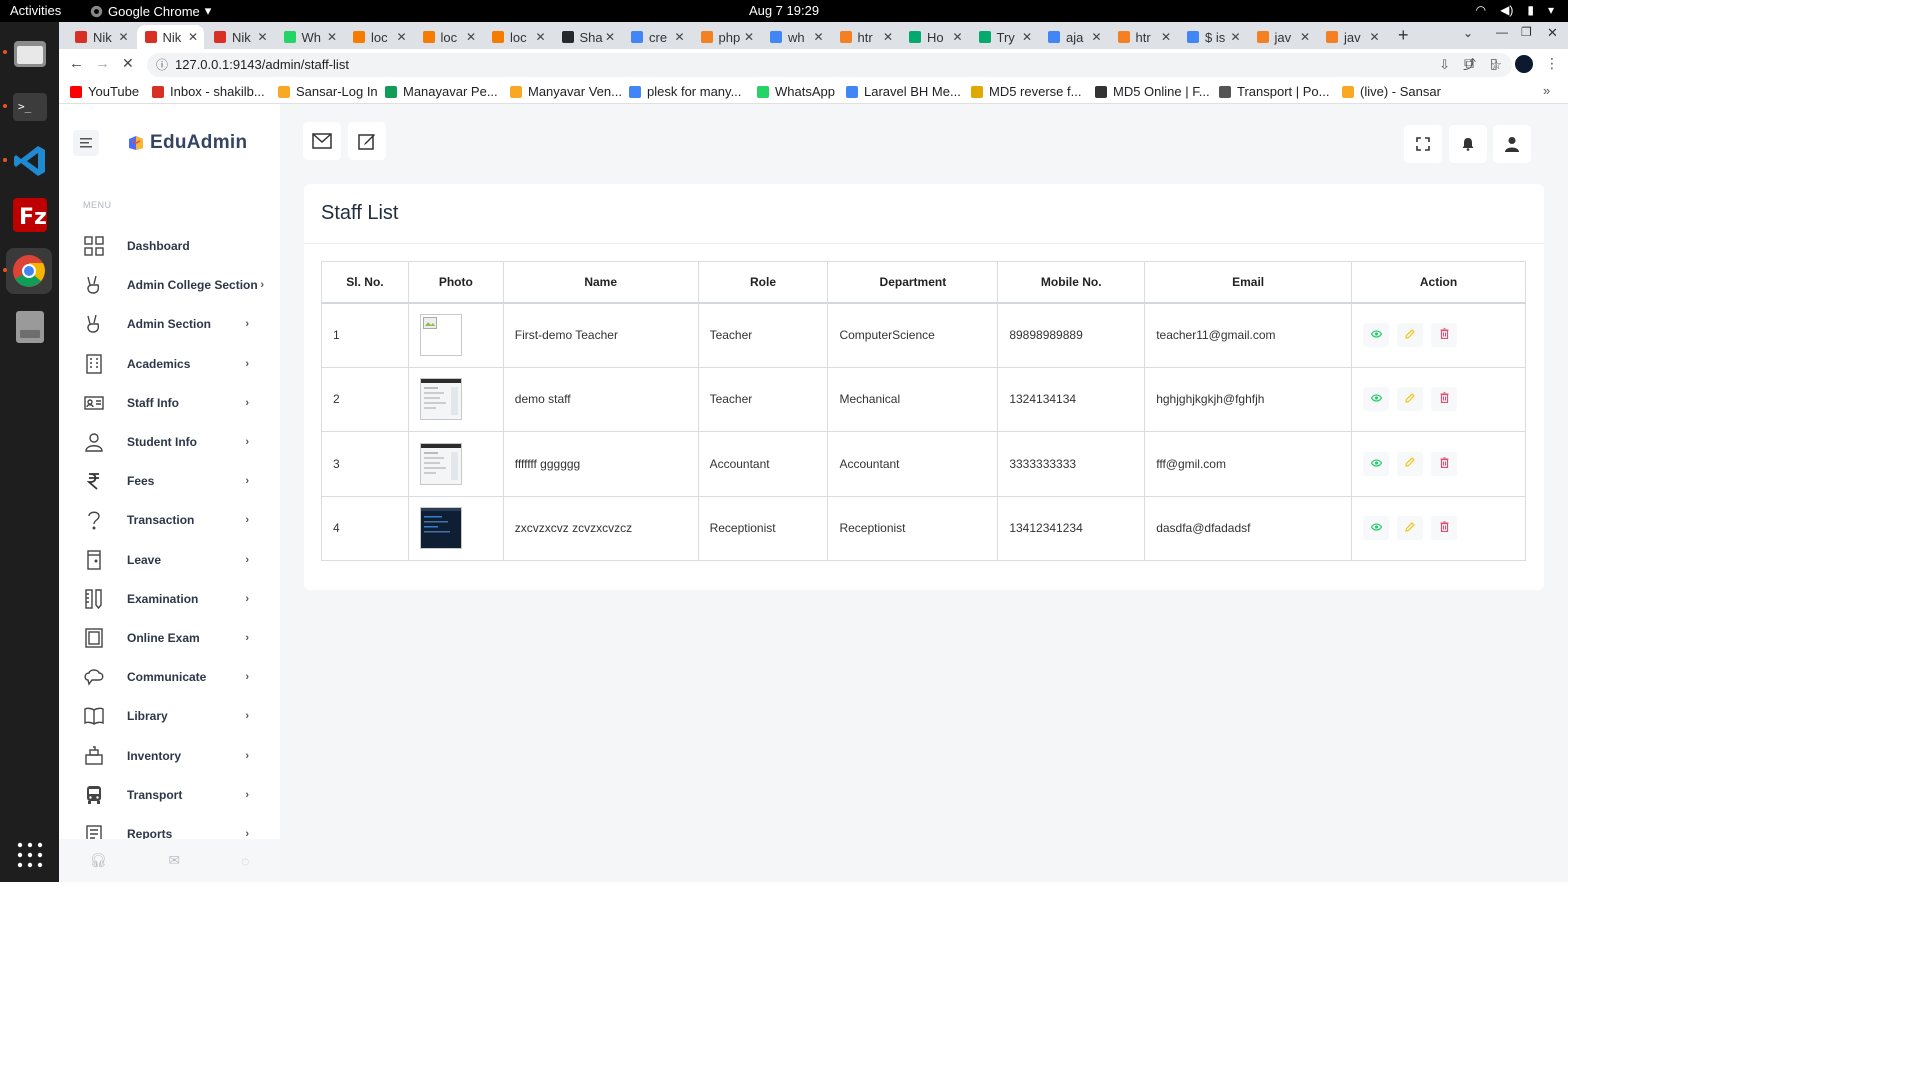 This screenshot has height=1080, width=1920. I want to click on tab-8: Sha ✕, so click(588, 37).